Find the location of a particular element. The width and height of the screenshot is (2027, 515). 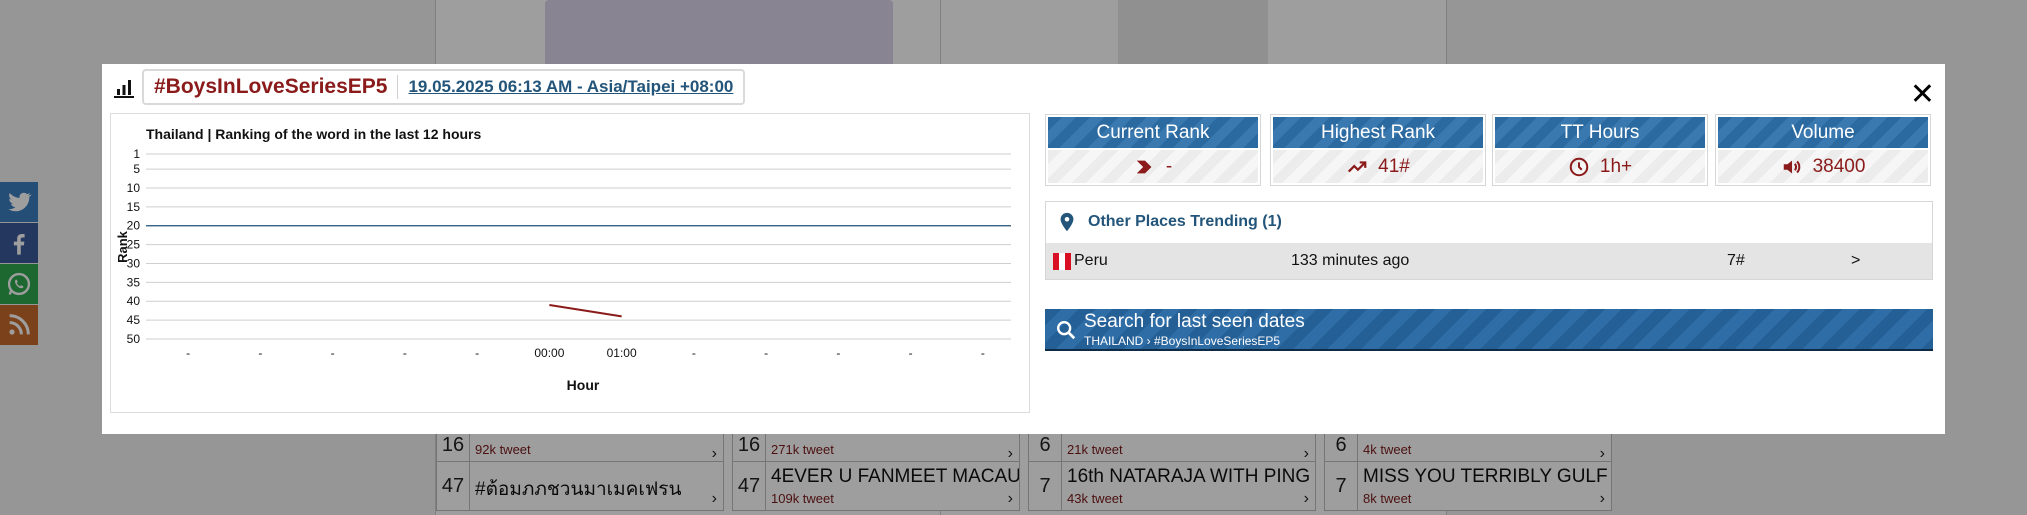

chart-y-ticks: 15 10 15 20 25 30 35 40 45 50 is located at coordinates (134, 246).